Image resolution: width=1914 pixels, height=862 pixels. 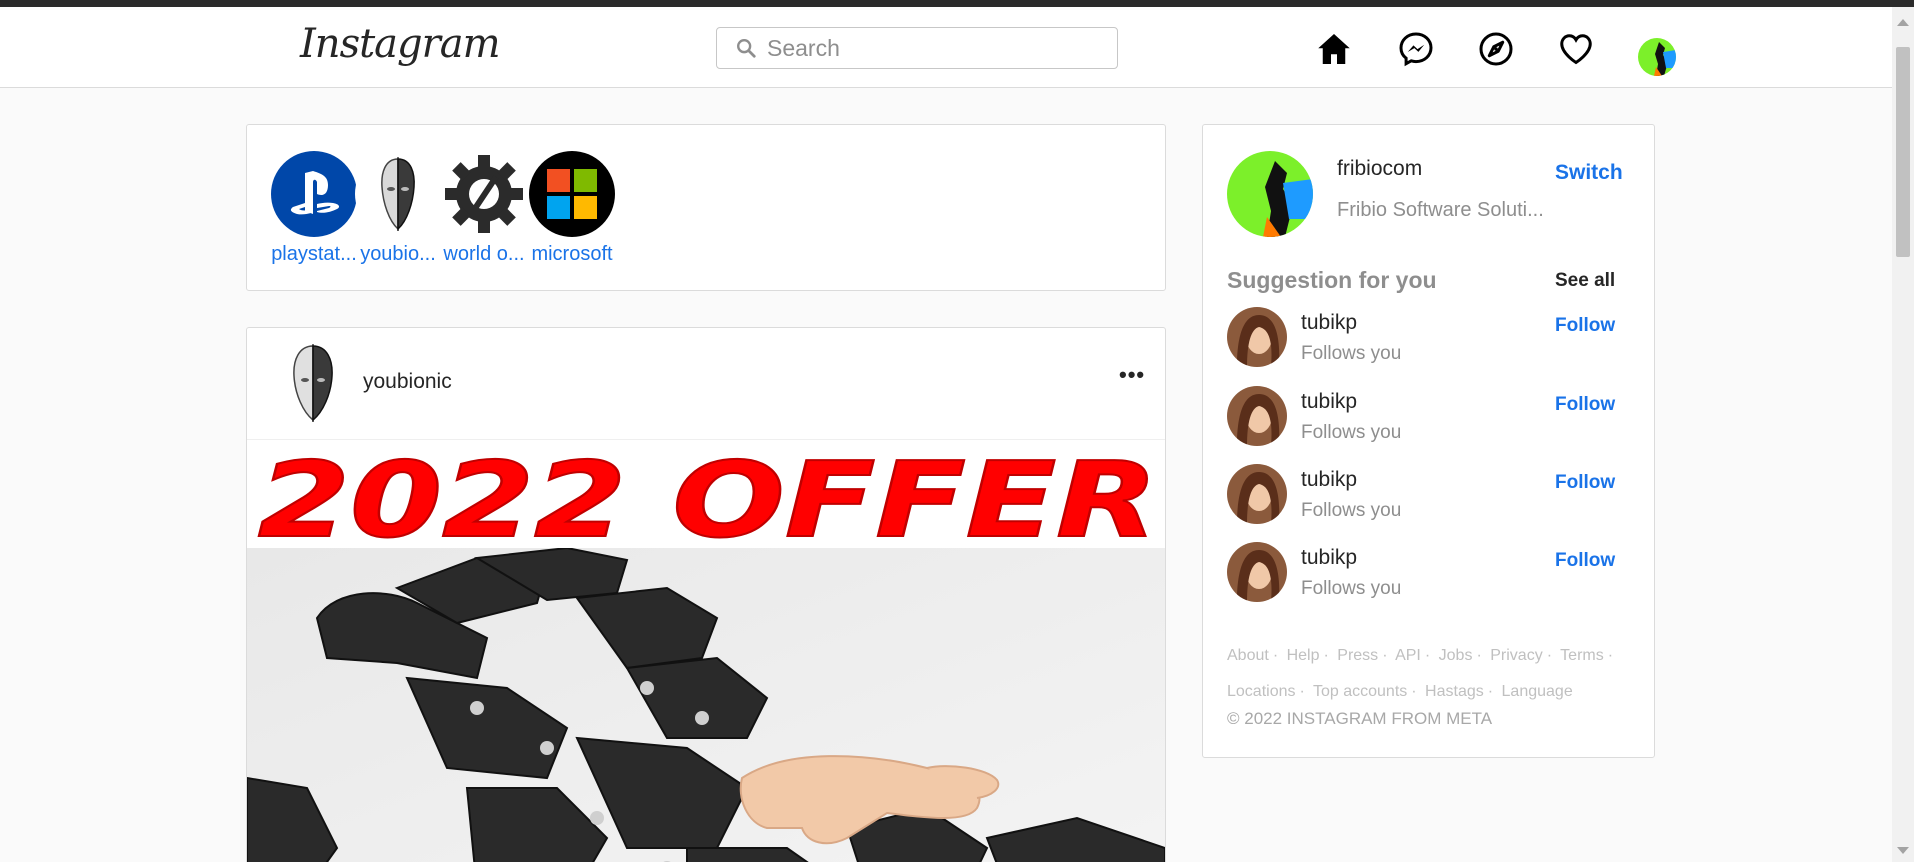 What do you see at coordinates (407, 382) in the screenshot?
I see `post-username: youbionic` at bounding box center [407, 382].